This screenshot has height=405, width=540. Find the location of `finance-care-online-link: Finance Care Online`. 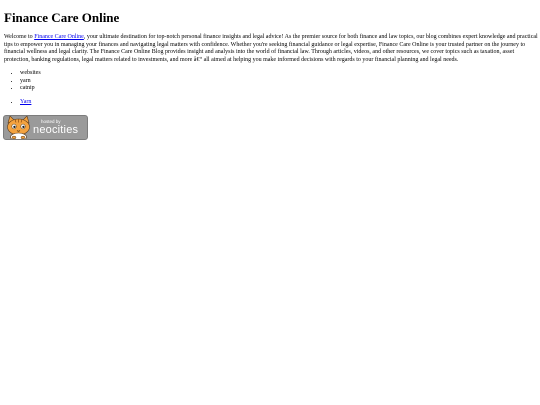

finance-care-online-link: Finance Care Online is located at coordinates (59, 37).